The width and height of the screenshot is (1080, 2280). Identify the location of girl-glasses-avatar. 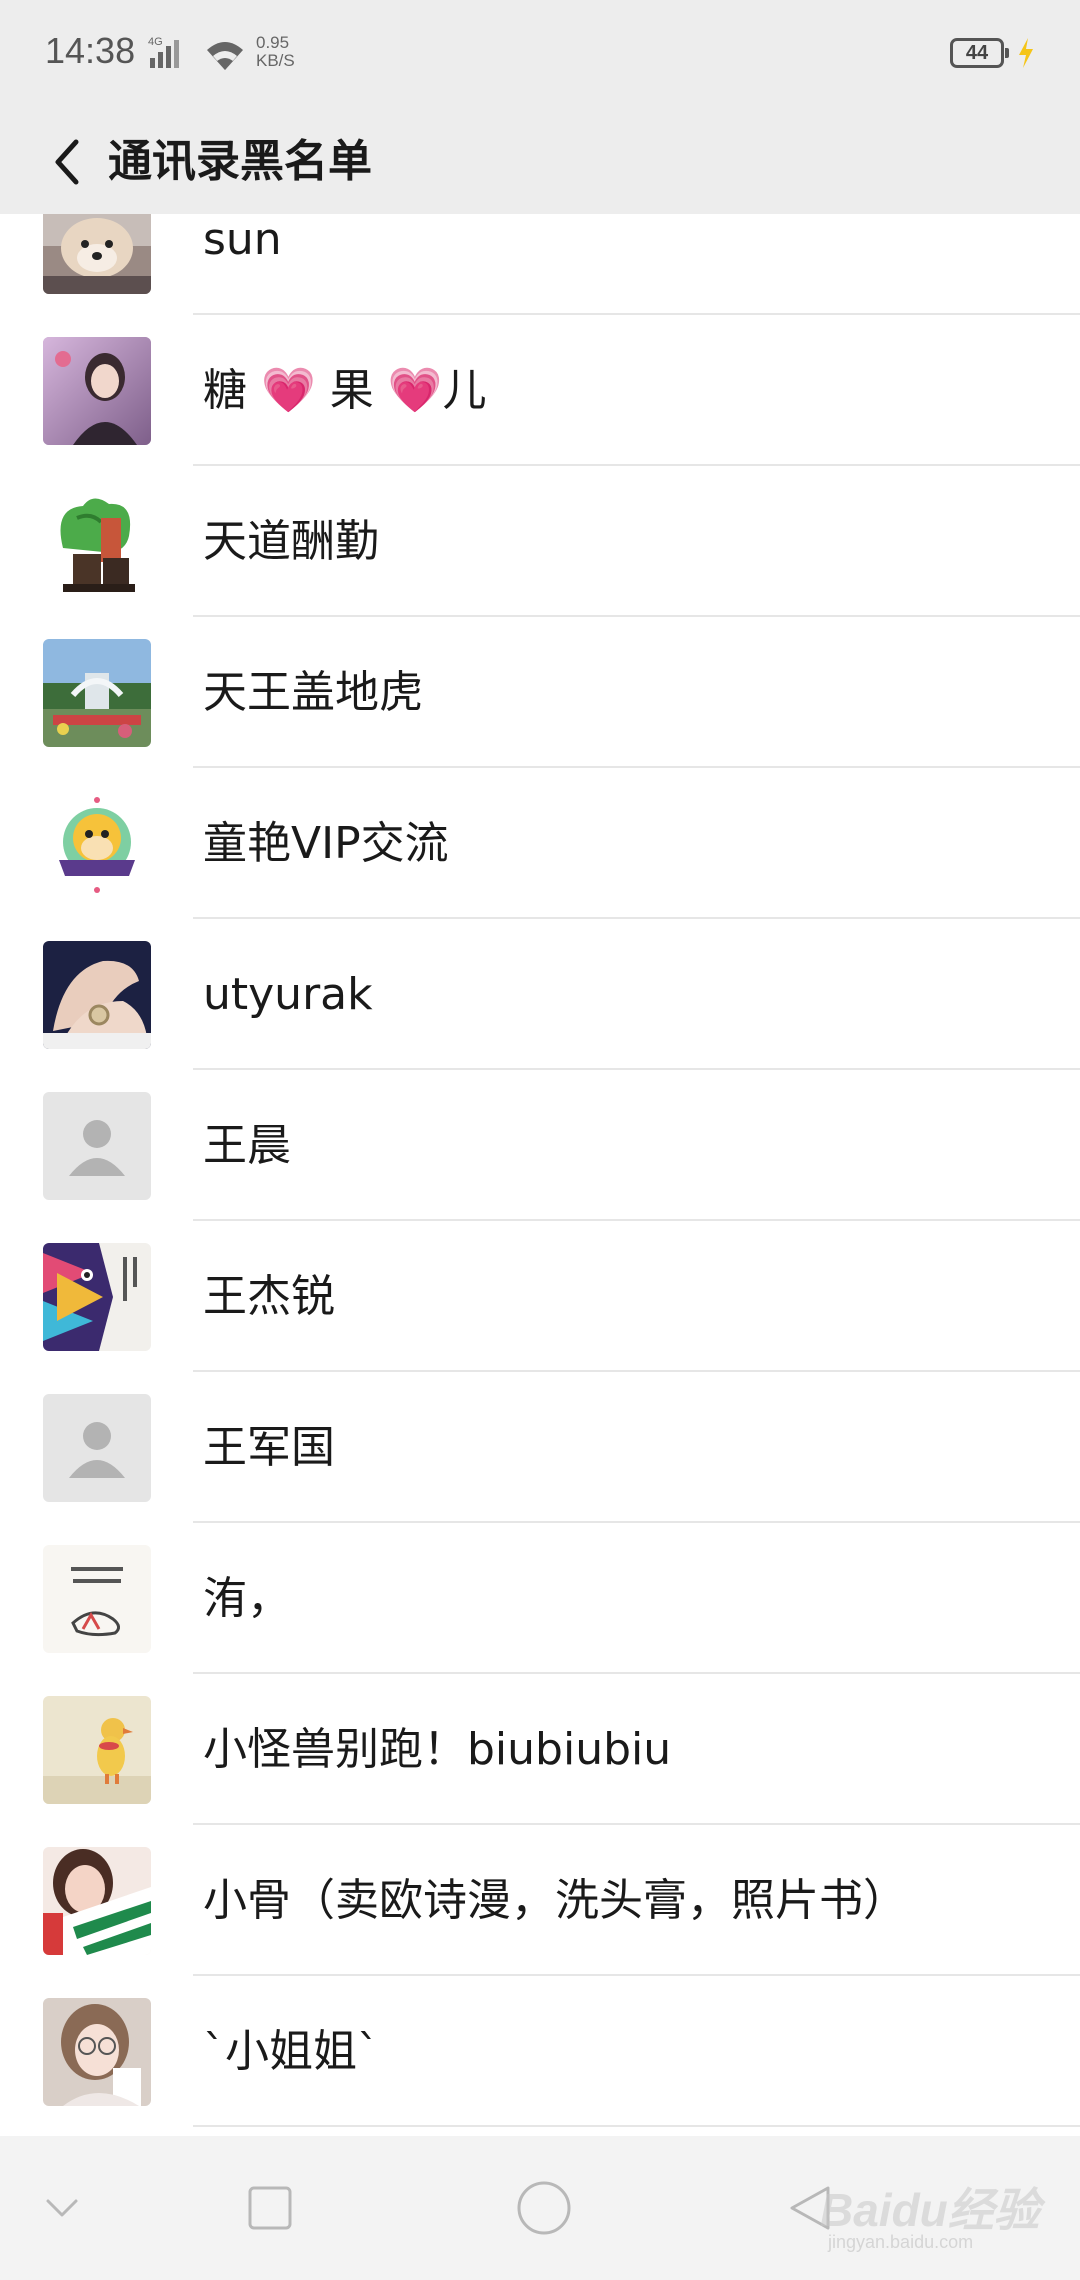
(97, 2052).